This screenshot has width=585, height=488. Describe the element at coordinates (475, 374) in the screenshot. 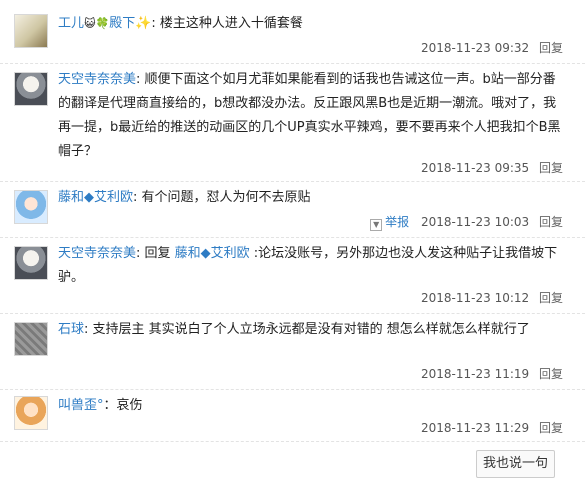

I see `post-date: 2018-11-23 11:19` at that location.